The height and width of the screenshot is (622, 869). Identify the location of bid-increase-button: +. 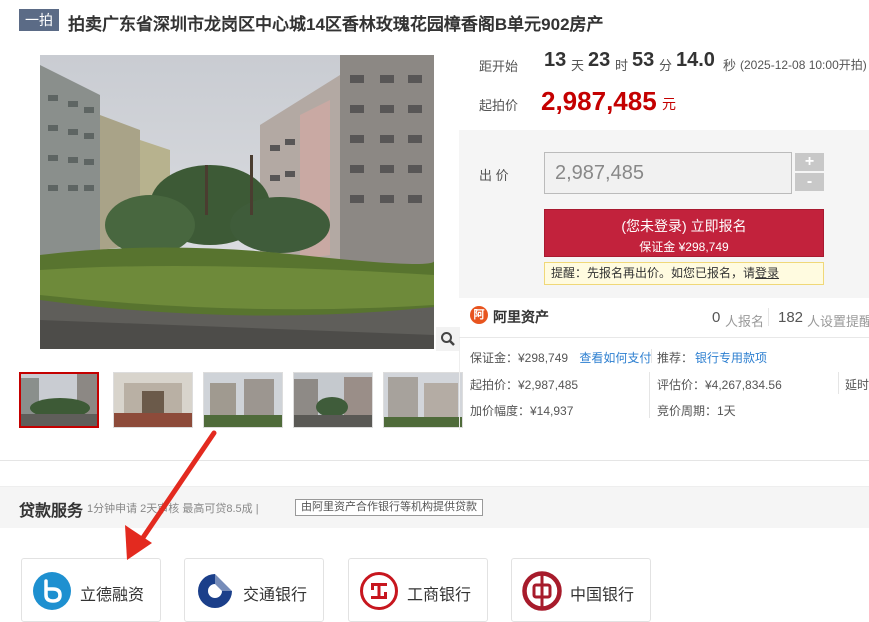
(809, 162).